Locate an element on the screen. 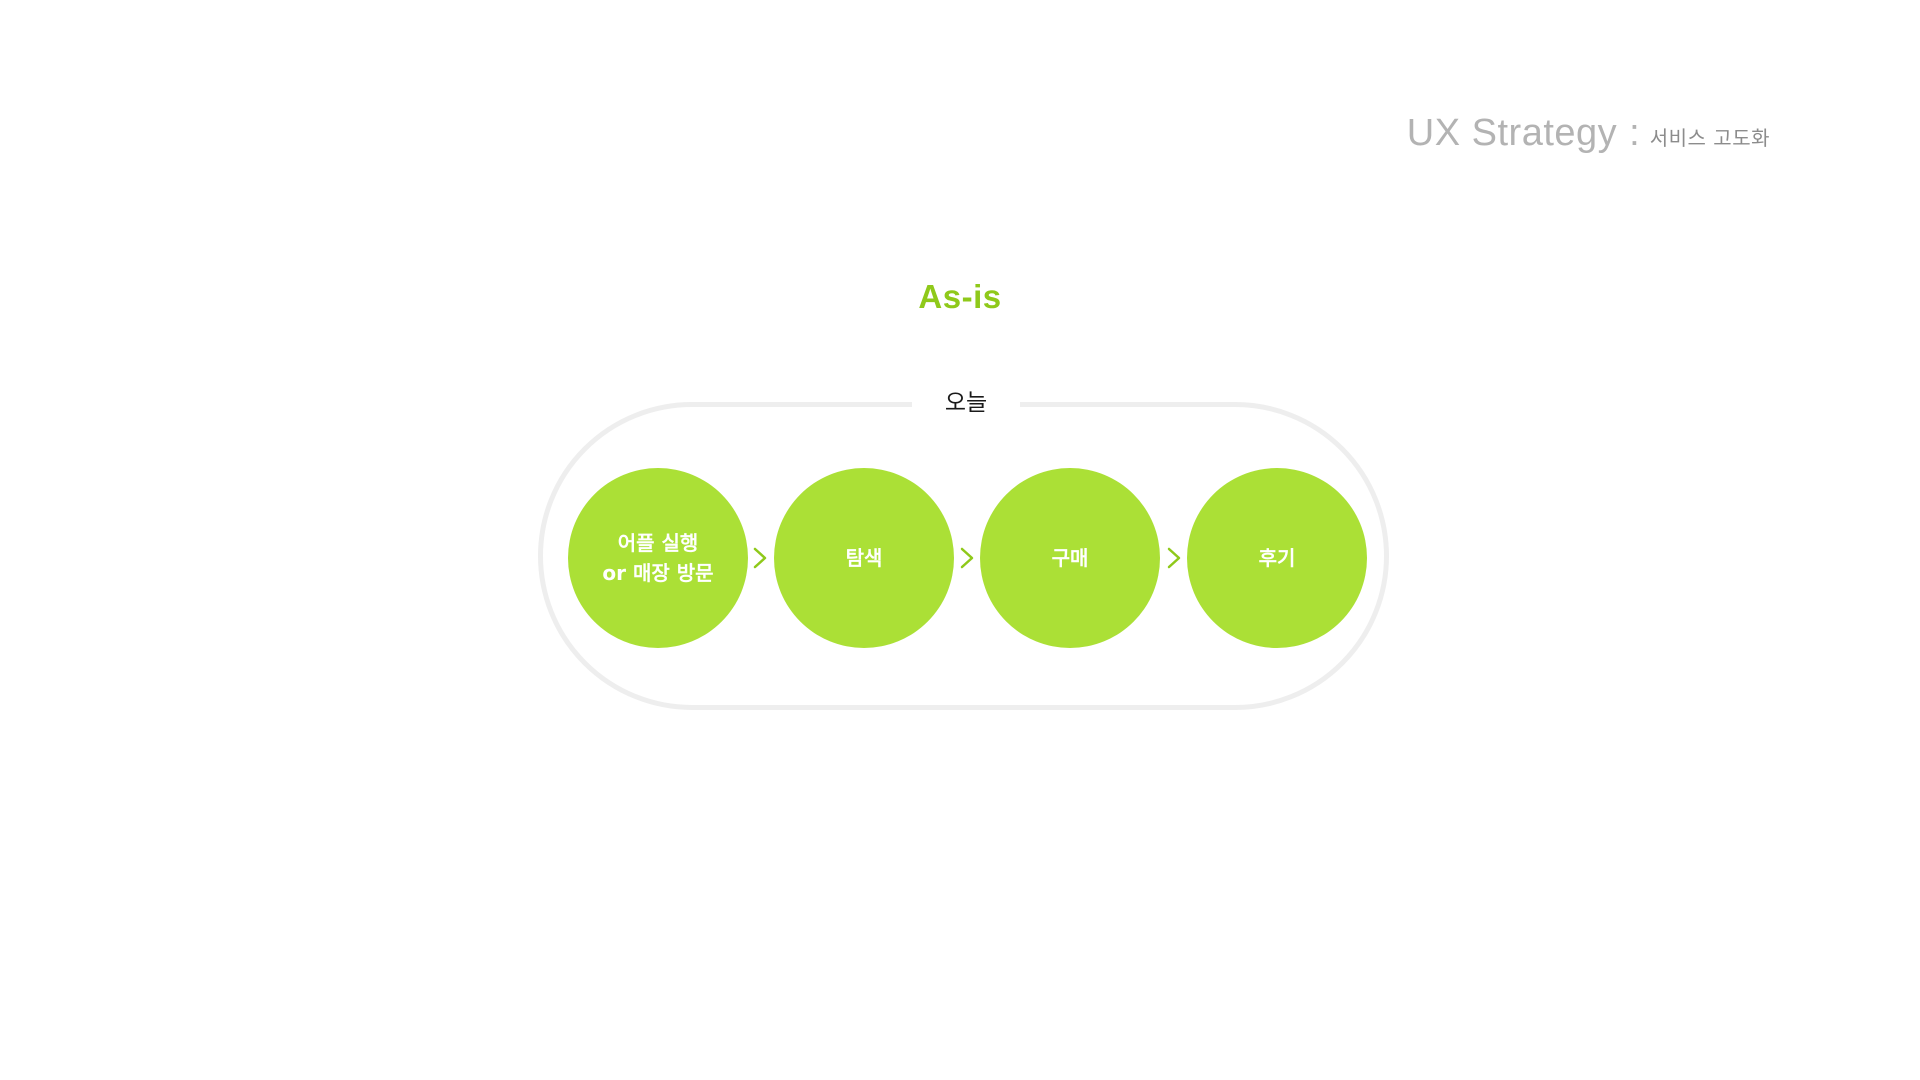 This screenshot has height=1080, width=1920. section-title: As-is is located at coordinates (960, 296).